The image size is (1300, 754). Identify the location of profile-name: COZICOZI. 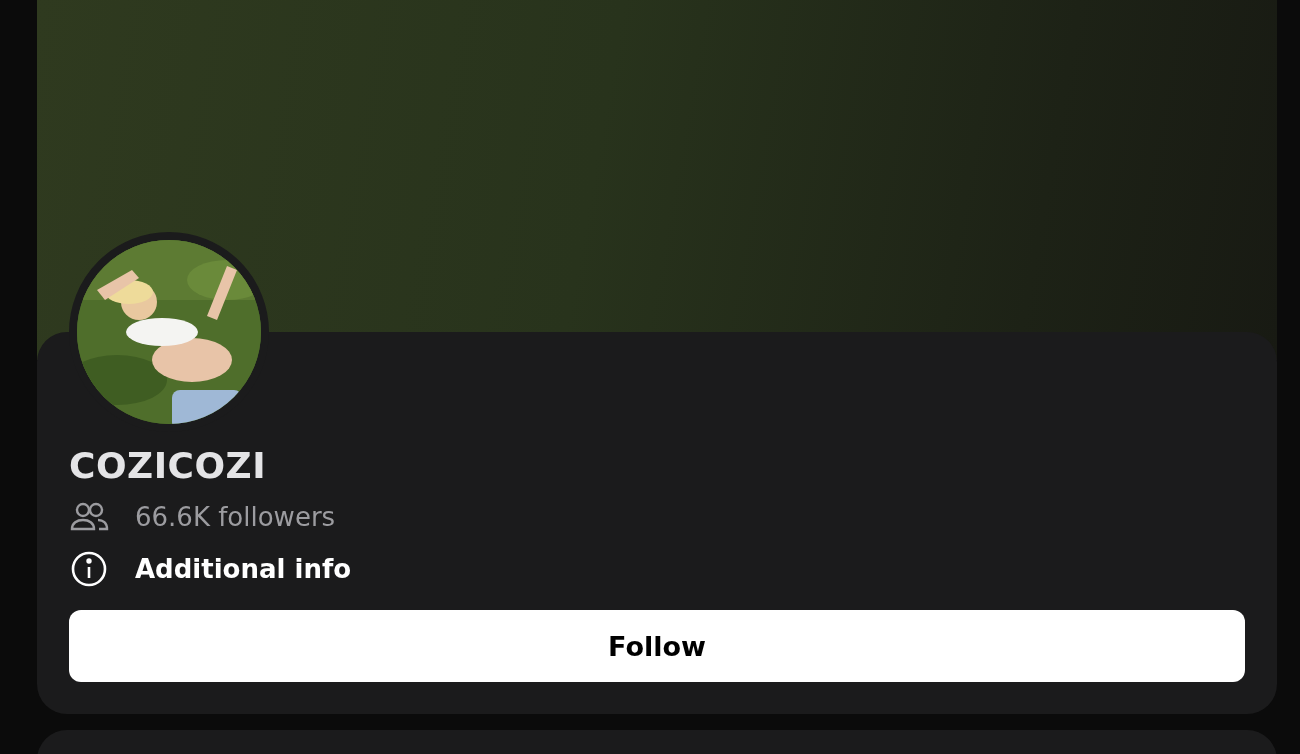
(168, 466).